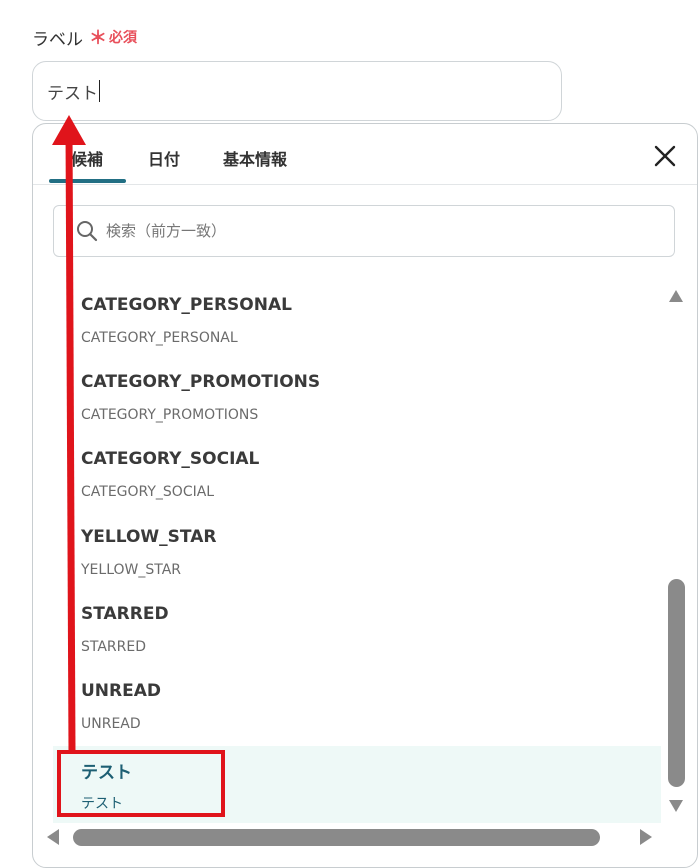 The height and width of the screenshot is (868, 699). What do you see at coordinates (53, 837) in the screenshot?
I see `scroll-left-arrow-icon` at bounding box center [53, 837].